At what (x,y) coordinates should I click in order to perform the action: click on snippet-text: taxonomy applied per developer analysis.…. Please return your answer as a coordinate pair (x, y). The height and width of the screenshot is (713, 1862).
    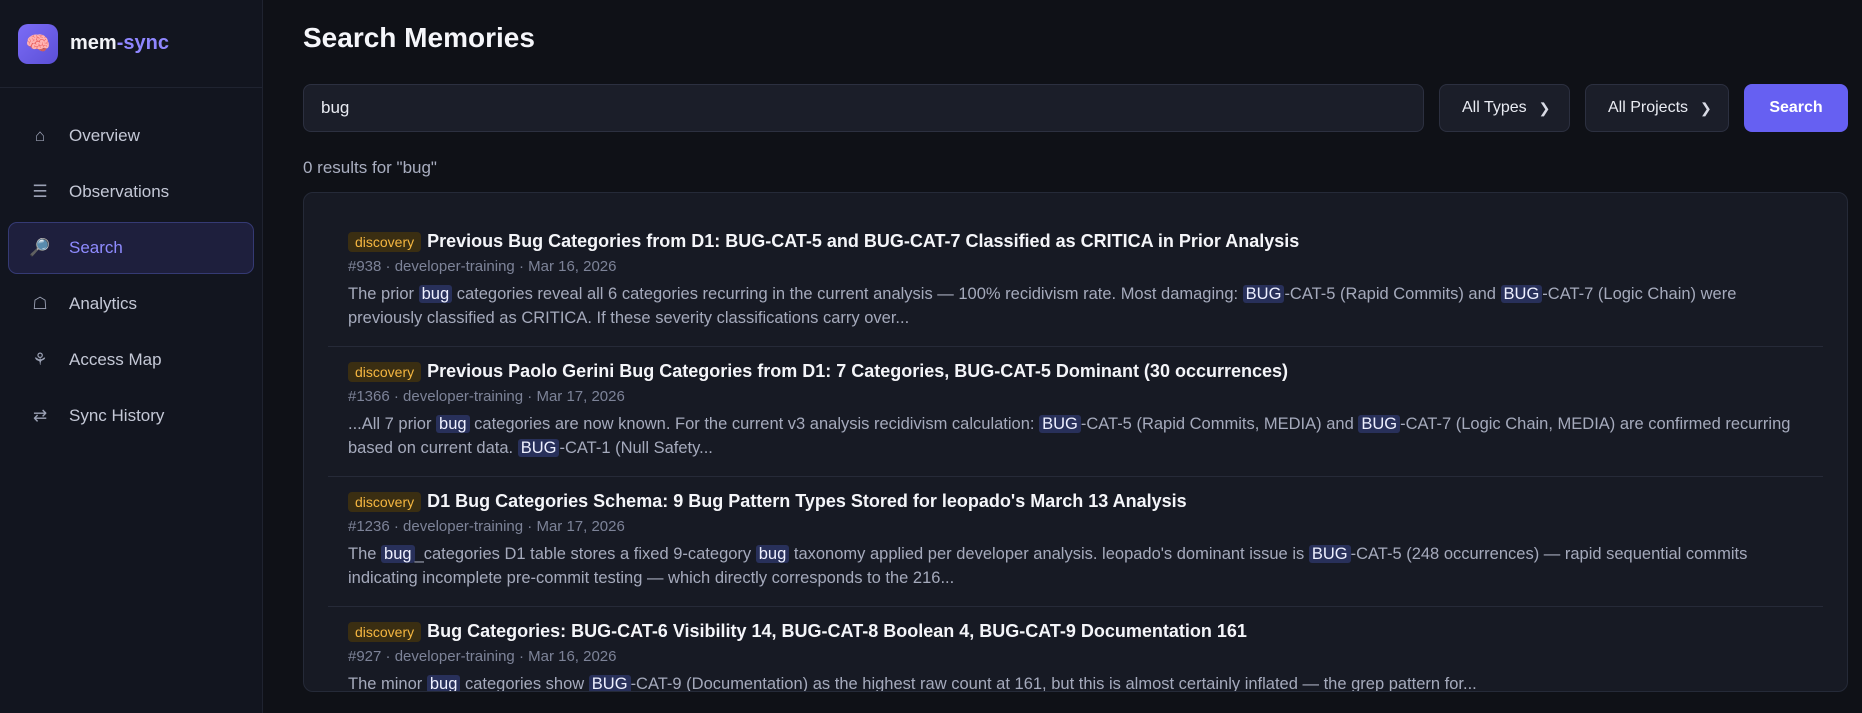
    Looking at the image, I should click on (1049, 554).